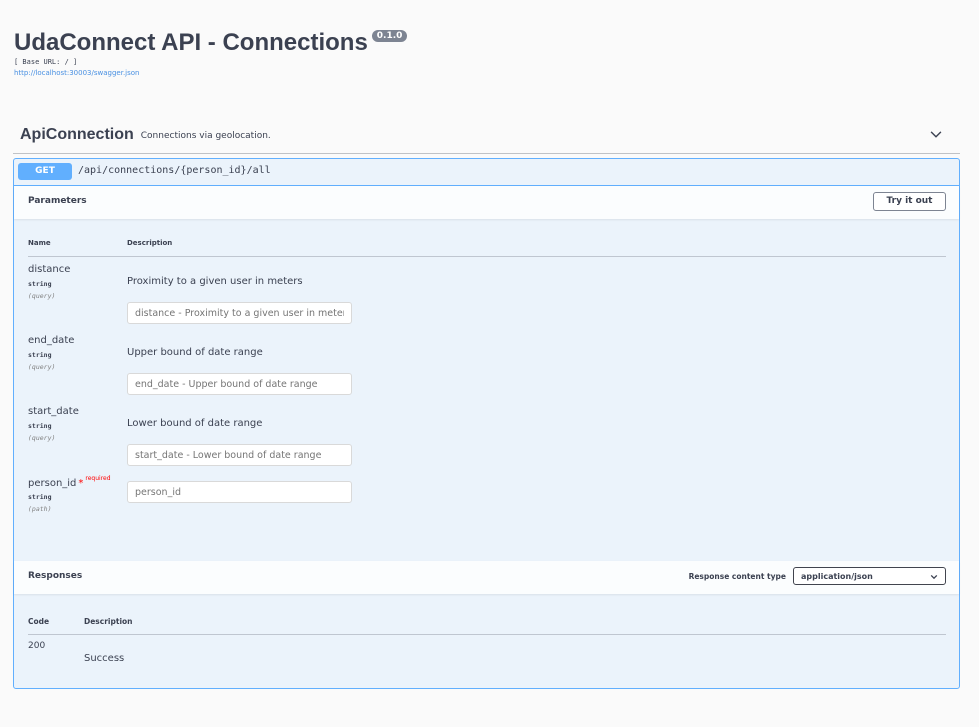 This screenshot has width=979, height=727. Describe the element at coordinates (76, 73) in the screenshot. I see `swagger-json-link: http://localhost:30003/swagger.json` at that location.